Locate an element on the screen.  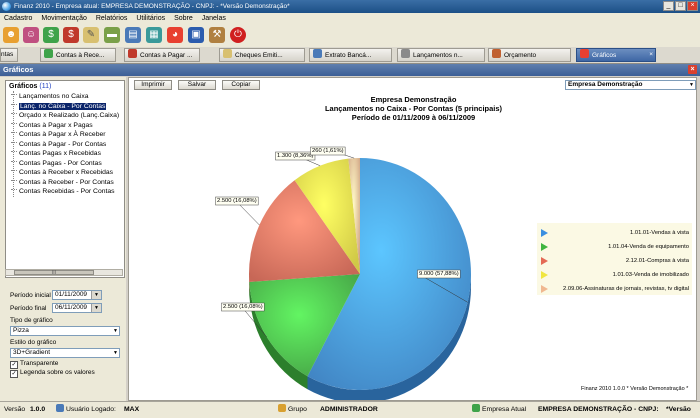
people-icon: ☻ is located at coordinates (11, 35).